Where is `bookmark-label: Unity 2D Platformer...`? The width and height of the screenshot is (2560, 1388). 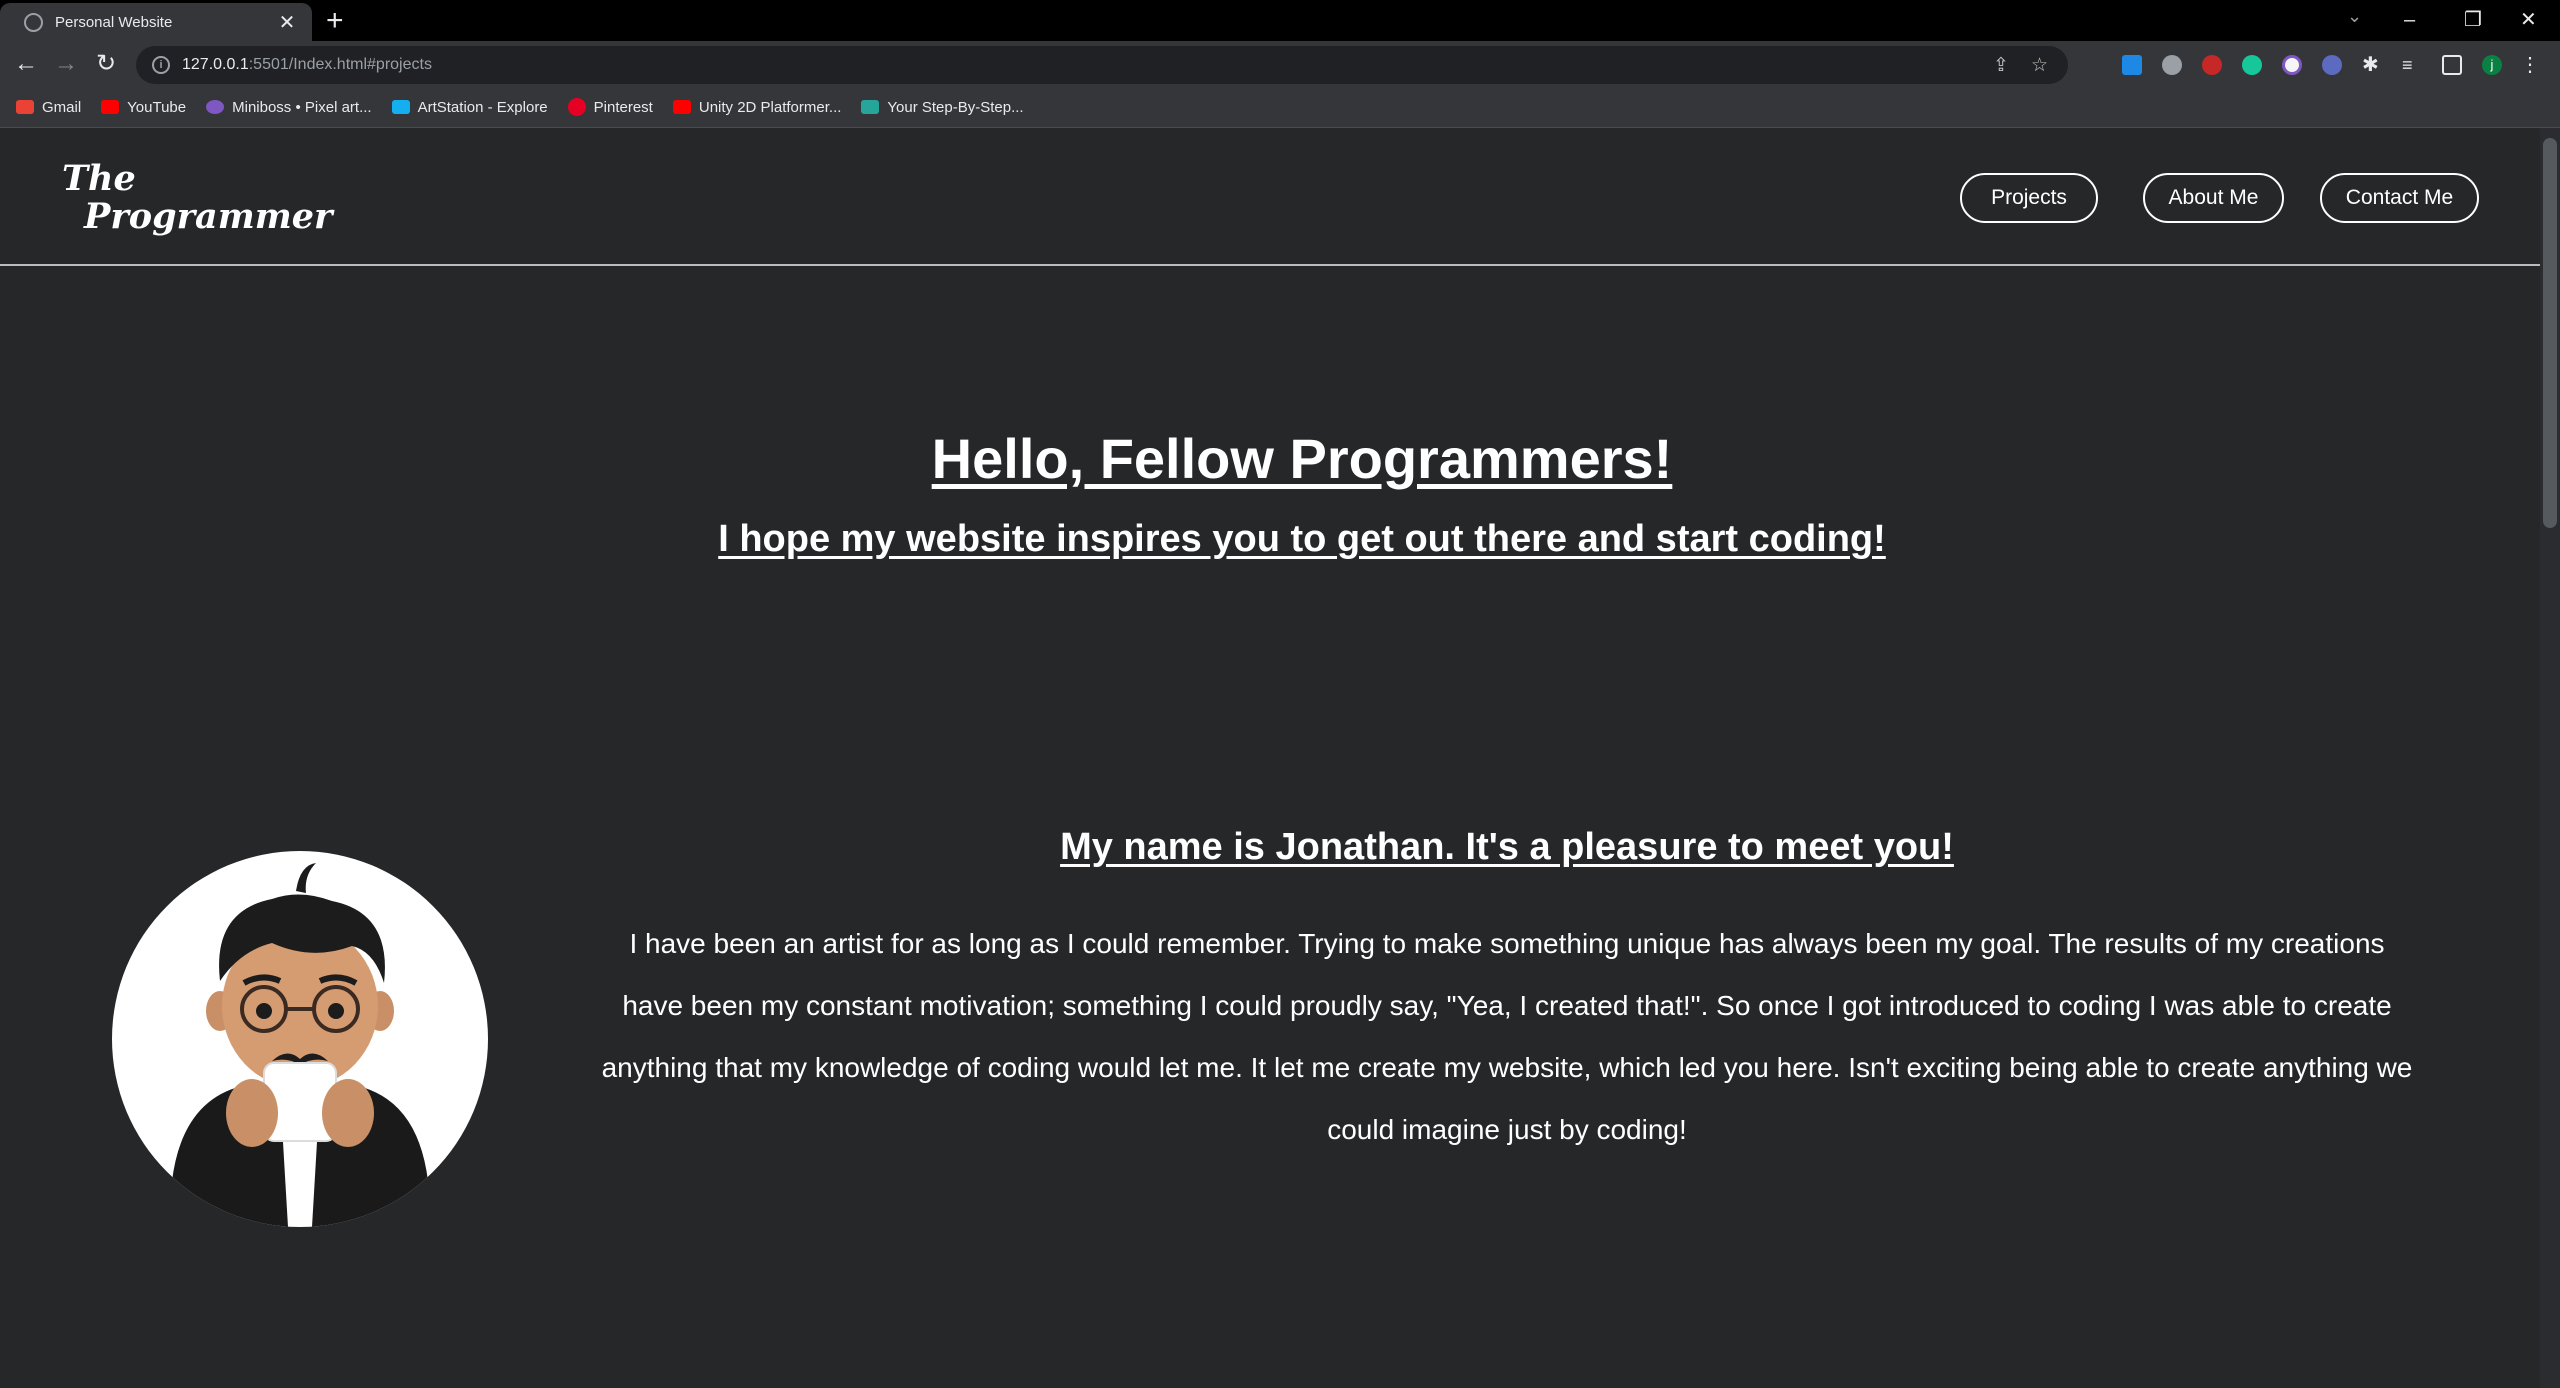 bookmark-label: Unity 2D Platformer... is located at coordinates (770, 107).